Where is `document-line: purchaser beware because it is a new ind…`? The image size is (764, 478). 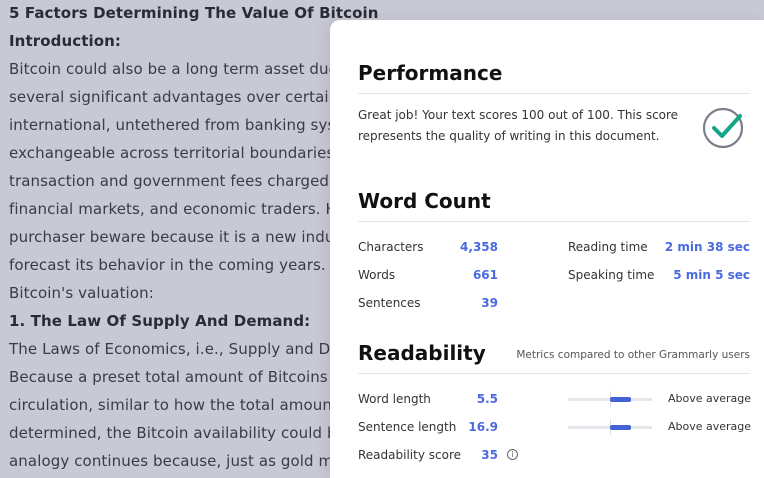 document-line: purchaser beware because it is a new ind… is located at coordinates (186, 237).